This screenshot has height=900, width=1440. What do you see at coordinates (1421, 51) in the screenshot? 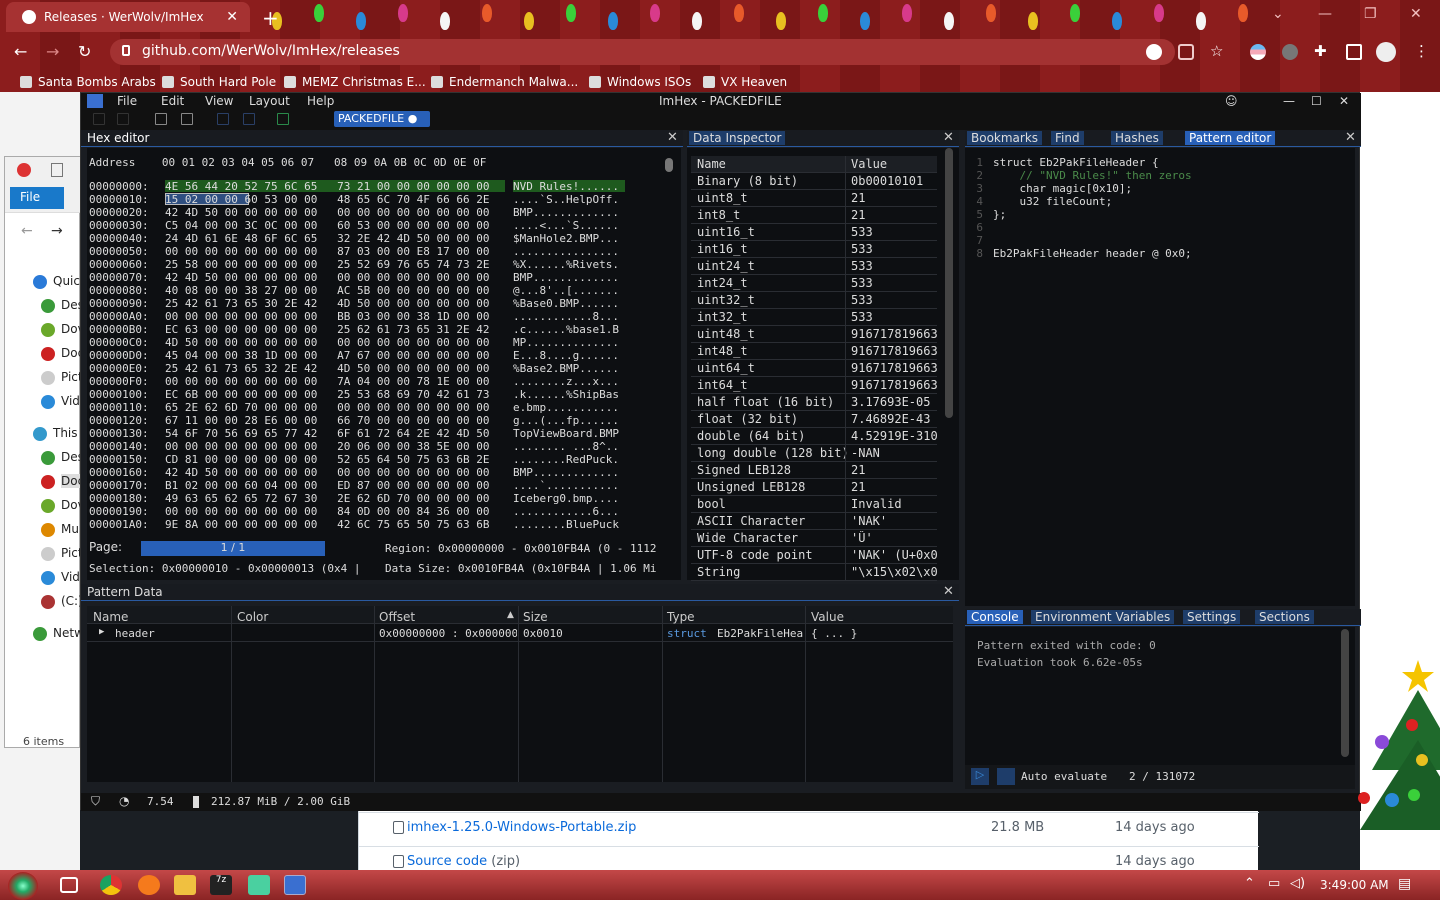
I see `menu-icon: ⋮` at bounding box center [1421, 51].